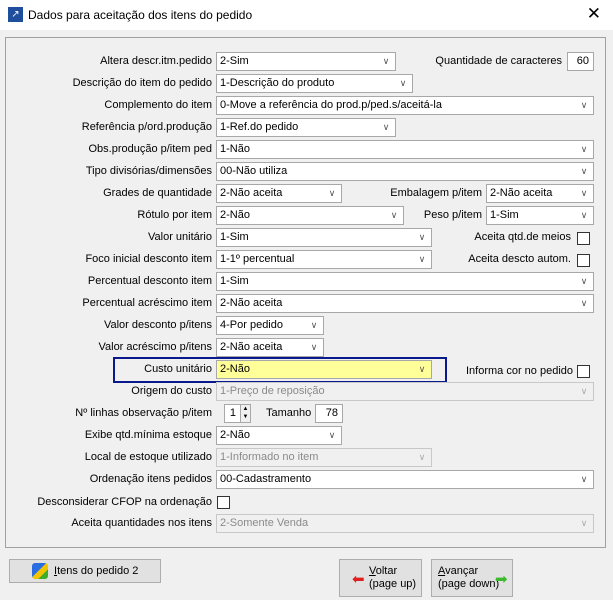 Image resolution: width=613 pixels, height=600 pixels. I want to click on perc-desconto-select: 1-Sim ∨, so click(405, 281).